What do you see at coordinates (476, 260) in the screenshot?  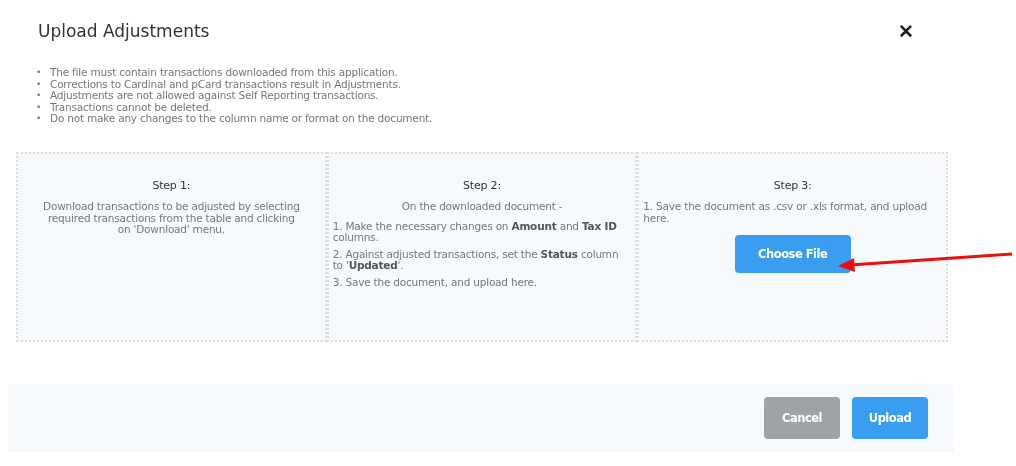 I see `step-text: 2. Against adjusted transactions, set the Status column to 'Updated'.` at bounding box center [476, 260].